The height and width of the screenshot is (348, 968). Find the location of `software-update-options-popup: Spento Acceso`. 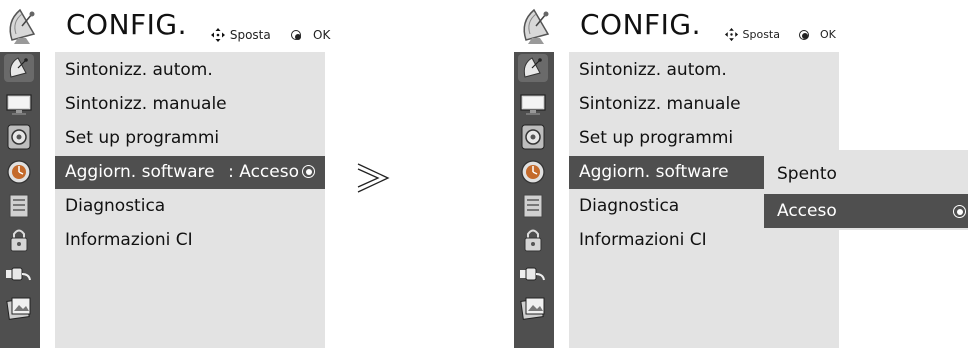

software-update-options-popup: Spento Acceso is located at coordinates (866, 190).